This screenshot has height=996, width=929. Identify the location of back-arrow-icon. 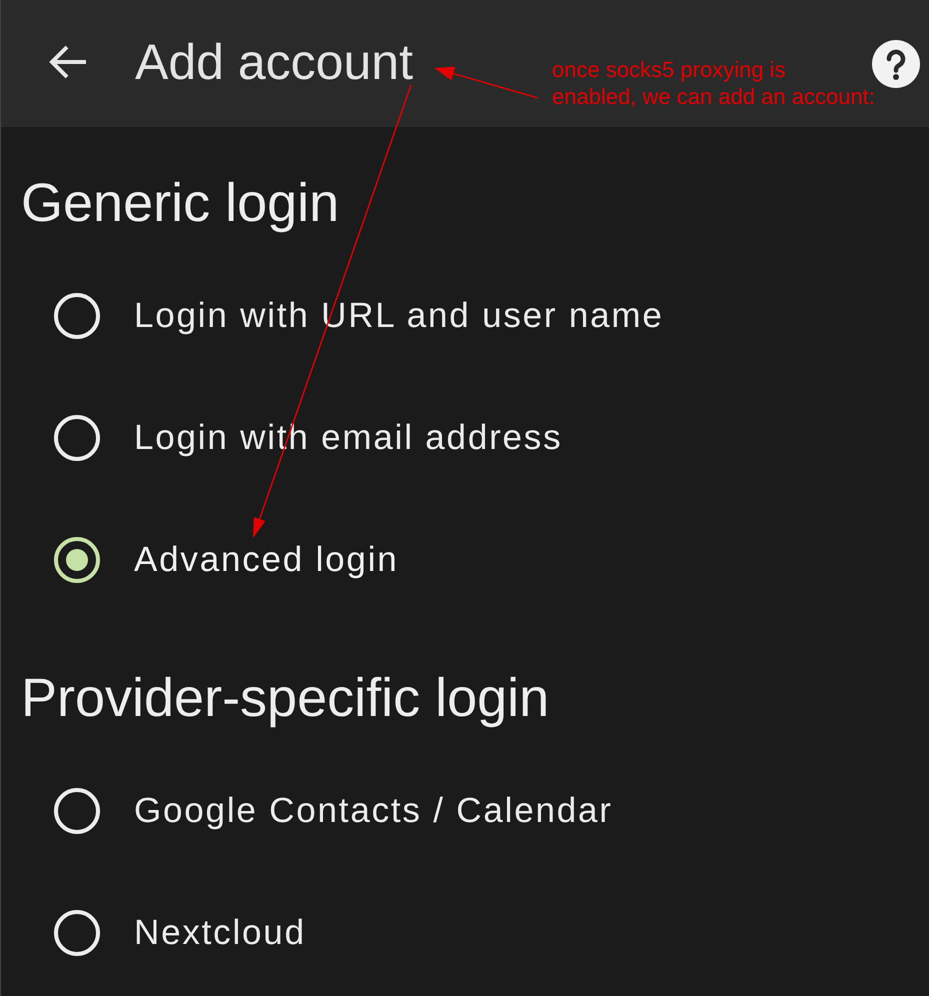
(68, 62).